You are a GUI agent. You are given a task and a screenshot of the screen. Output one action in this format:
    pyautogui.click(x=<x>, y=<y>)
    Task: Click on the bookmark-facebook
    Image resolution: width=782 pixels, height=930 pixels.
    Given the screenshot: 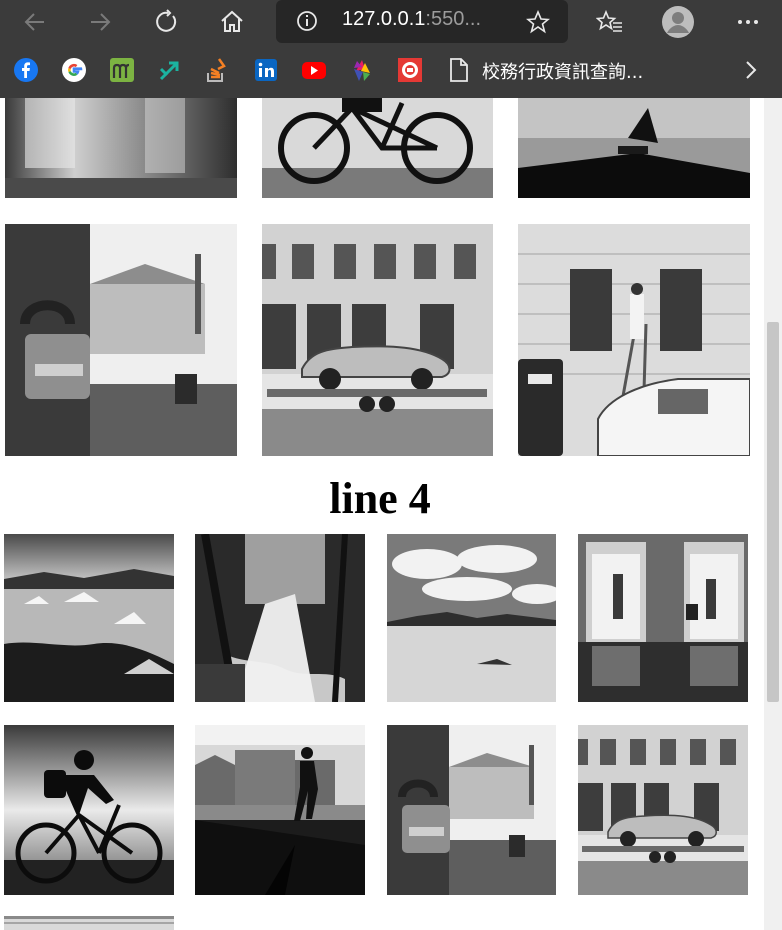 What is the action you would take?
    pyautogui.click(x=26, y=70)
    